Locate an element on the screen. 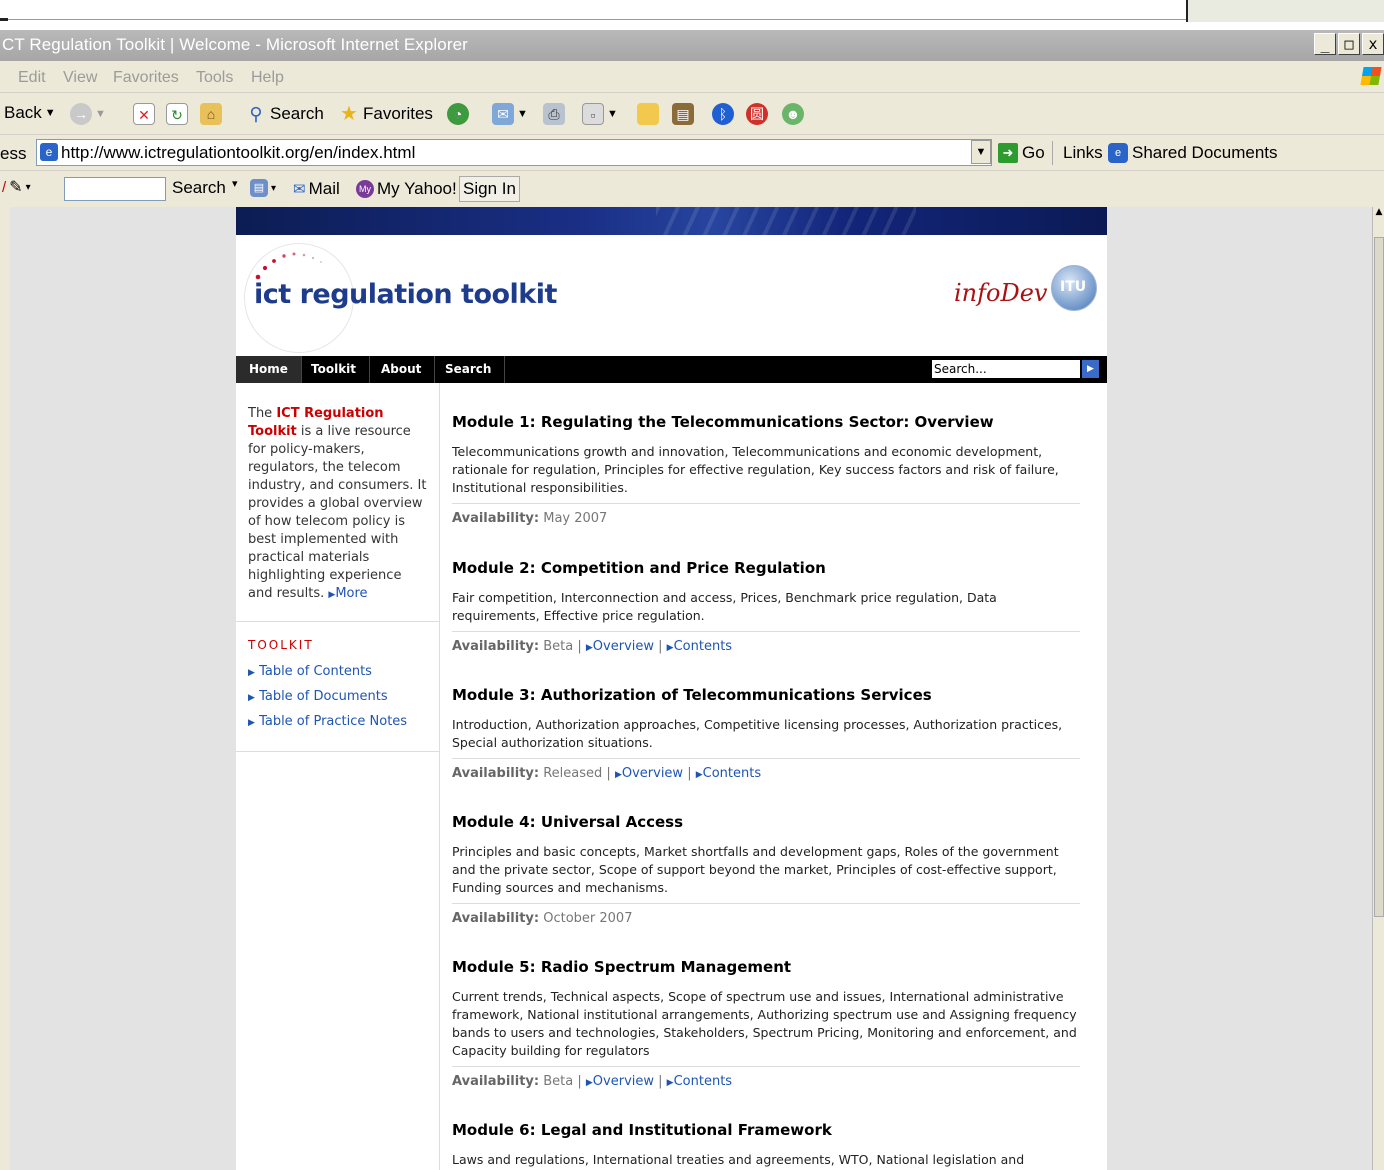 The height and width of the screenshot is (1170, 1384). edit-button: ▫ ▼ is located at coordinates (600, 114).